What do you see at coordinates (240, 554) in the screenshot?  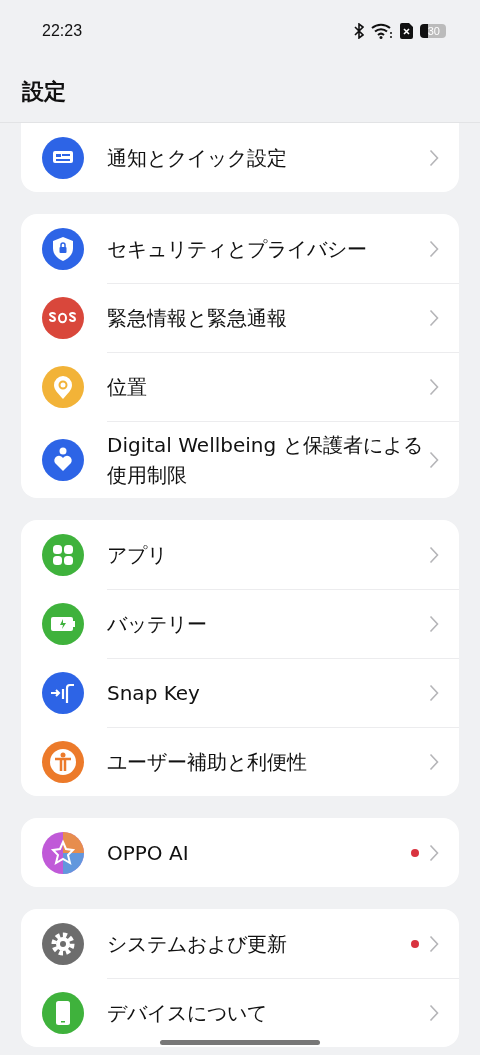 I see `settings-item: アプリ` at bounding box center [240, 554].